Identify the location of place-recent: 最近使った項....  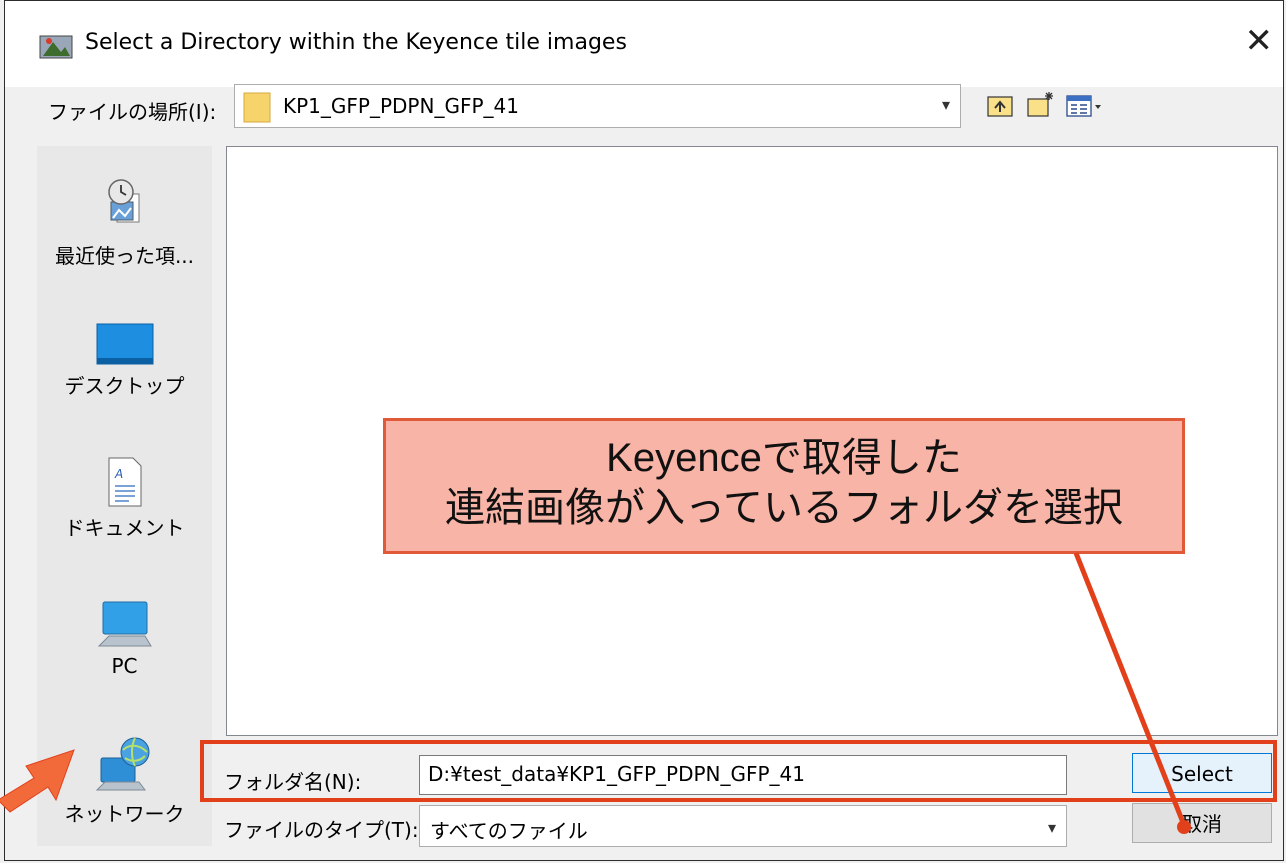
(124, 222).